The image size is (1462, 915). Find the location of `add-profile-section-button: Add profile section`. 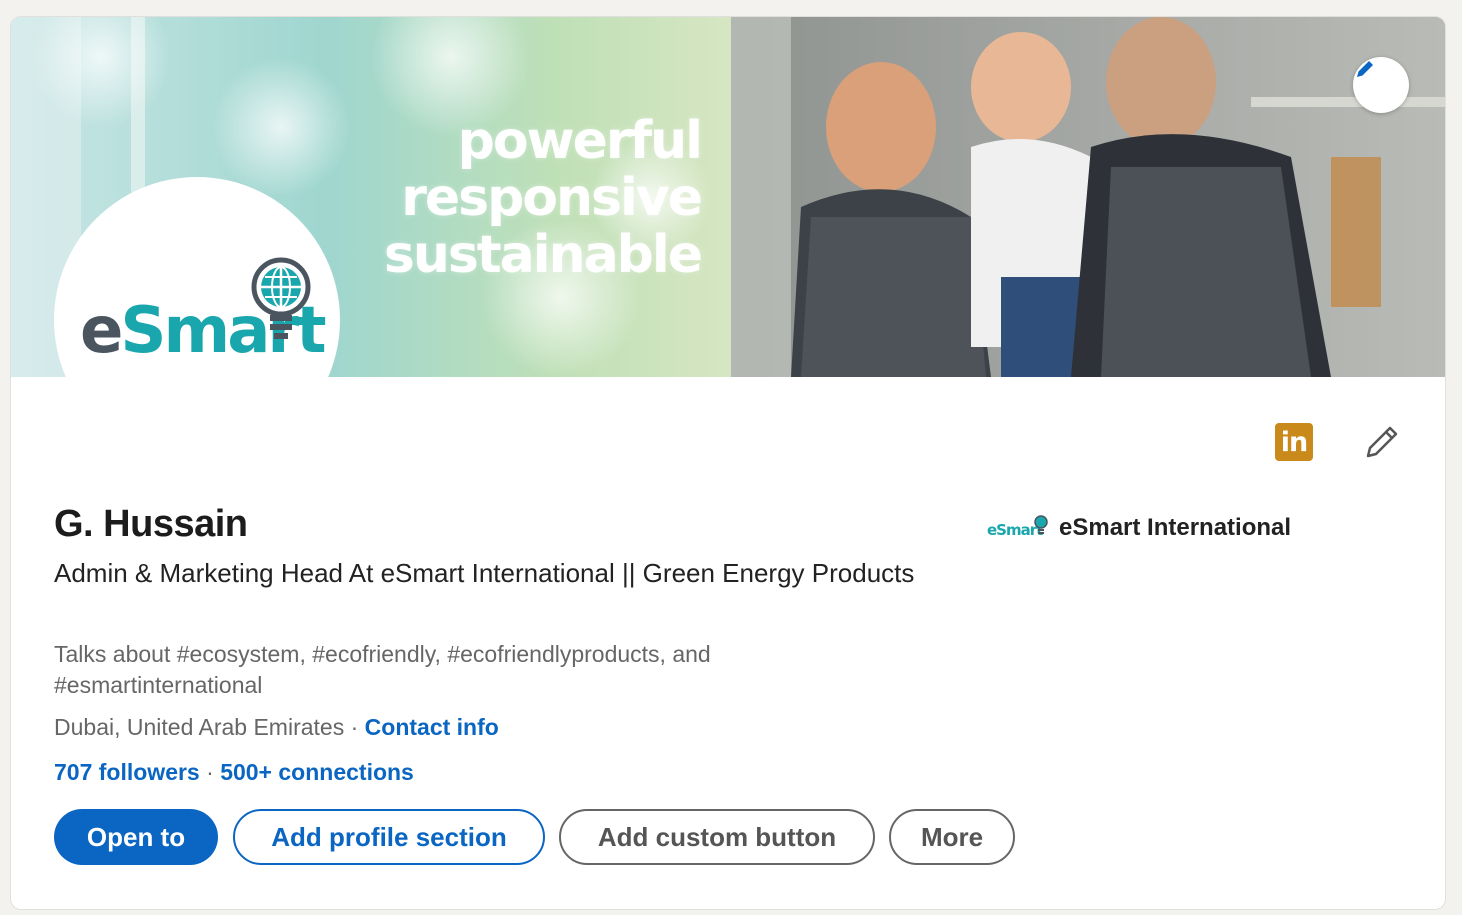

add-profile-section-button: Add profile section is located at coordinates (389, 837).